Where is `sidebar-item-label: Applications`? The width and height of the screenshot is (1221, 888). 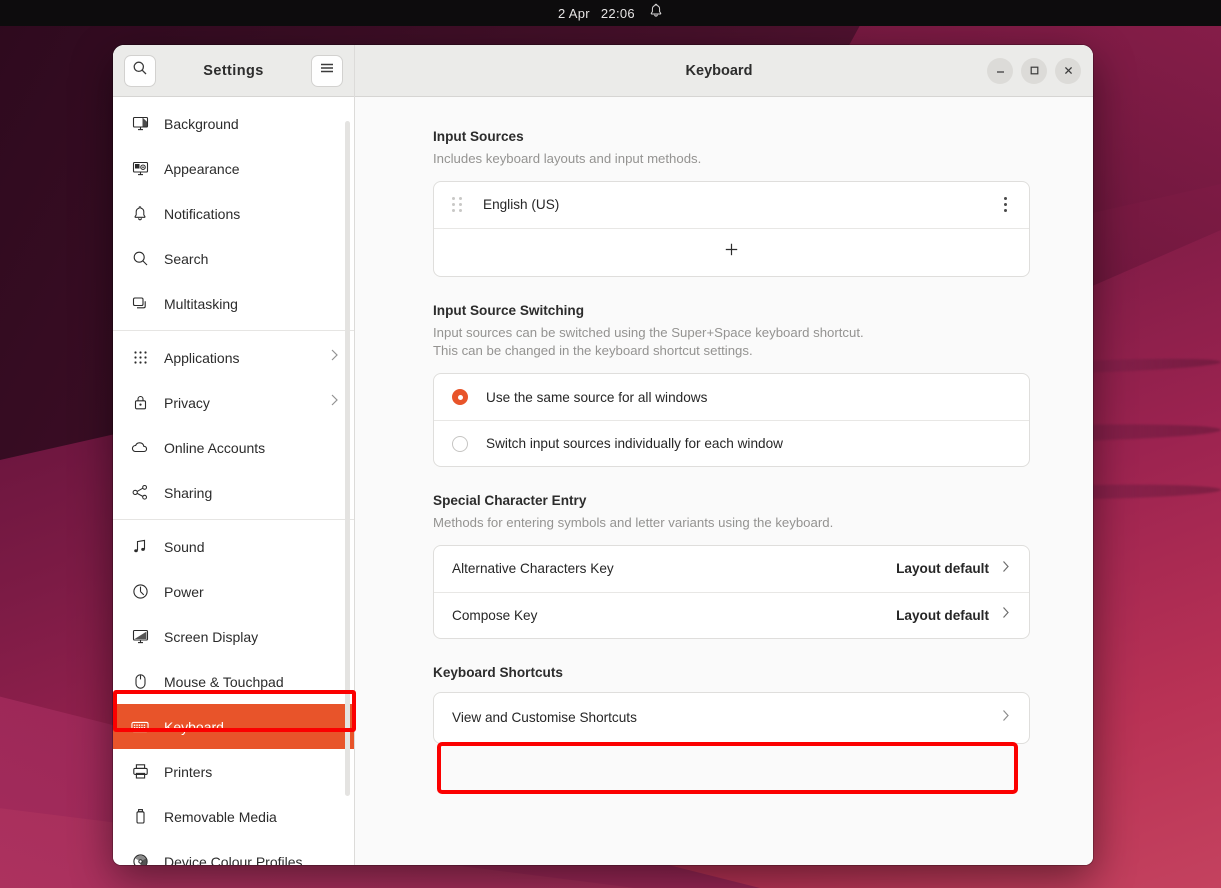 sidebar-item-label: Applications is located at coordinates (202, 357).